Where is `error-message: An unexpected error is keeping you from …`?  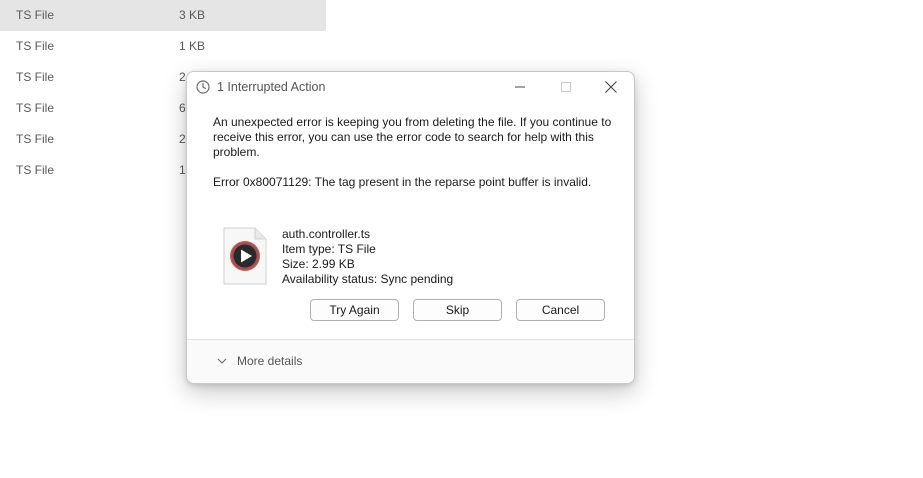
error-message: An unexpected error is keeping you from … is located at coordinates (412, 137).